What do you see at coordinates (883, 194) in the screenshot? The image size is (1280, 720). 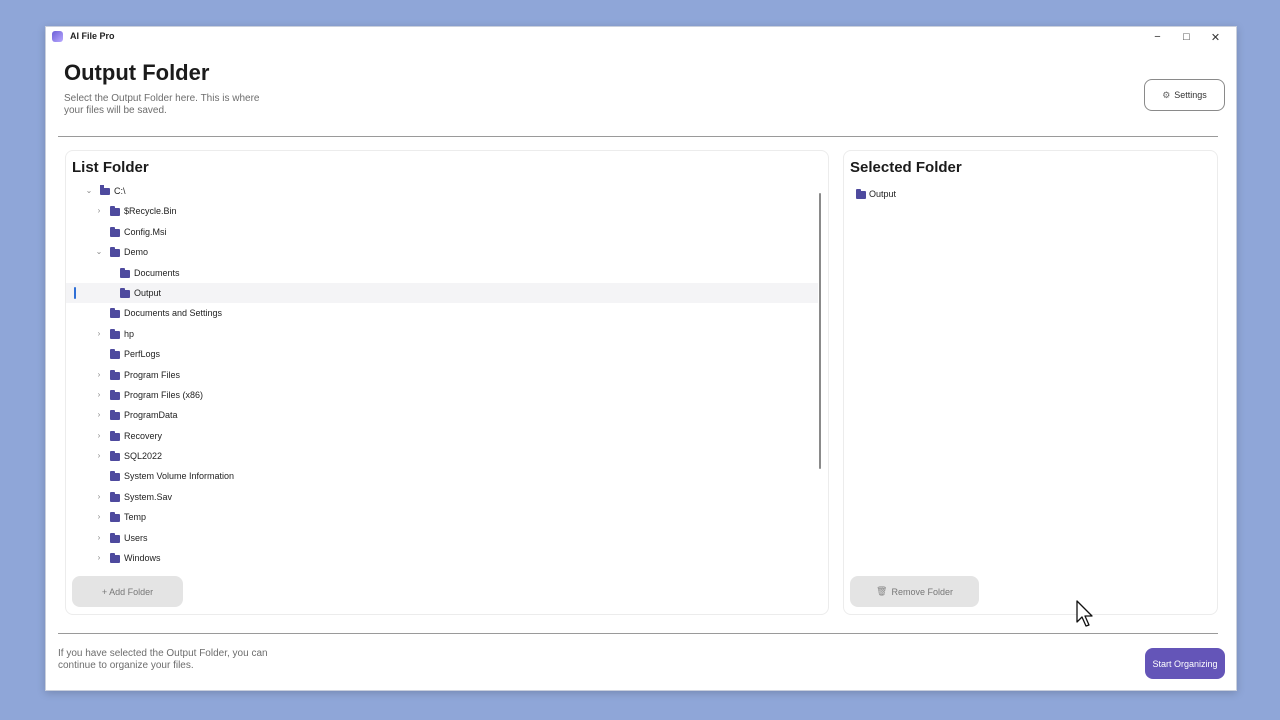 I see `selected-folder-label: Output` at bounding box center [883, 194].